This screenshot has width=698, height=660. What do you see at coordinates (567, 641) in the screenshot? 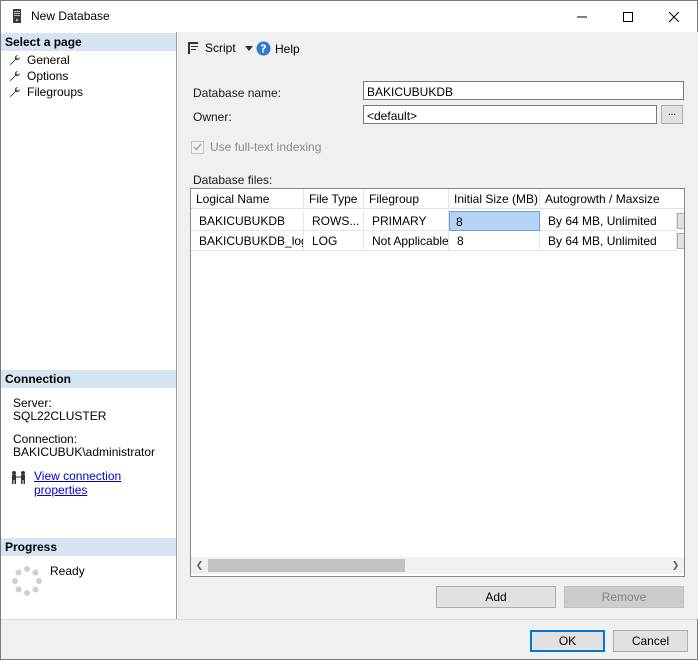
I see `ok-button: OK` at bounding box center [567, 641].